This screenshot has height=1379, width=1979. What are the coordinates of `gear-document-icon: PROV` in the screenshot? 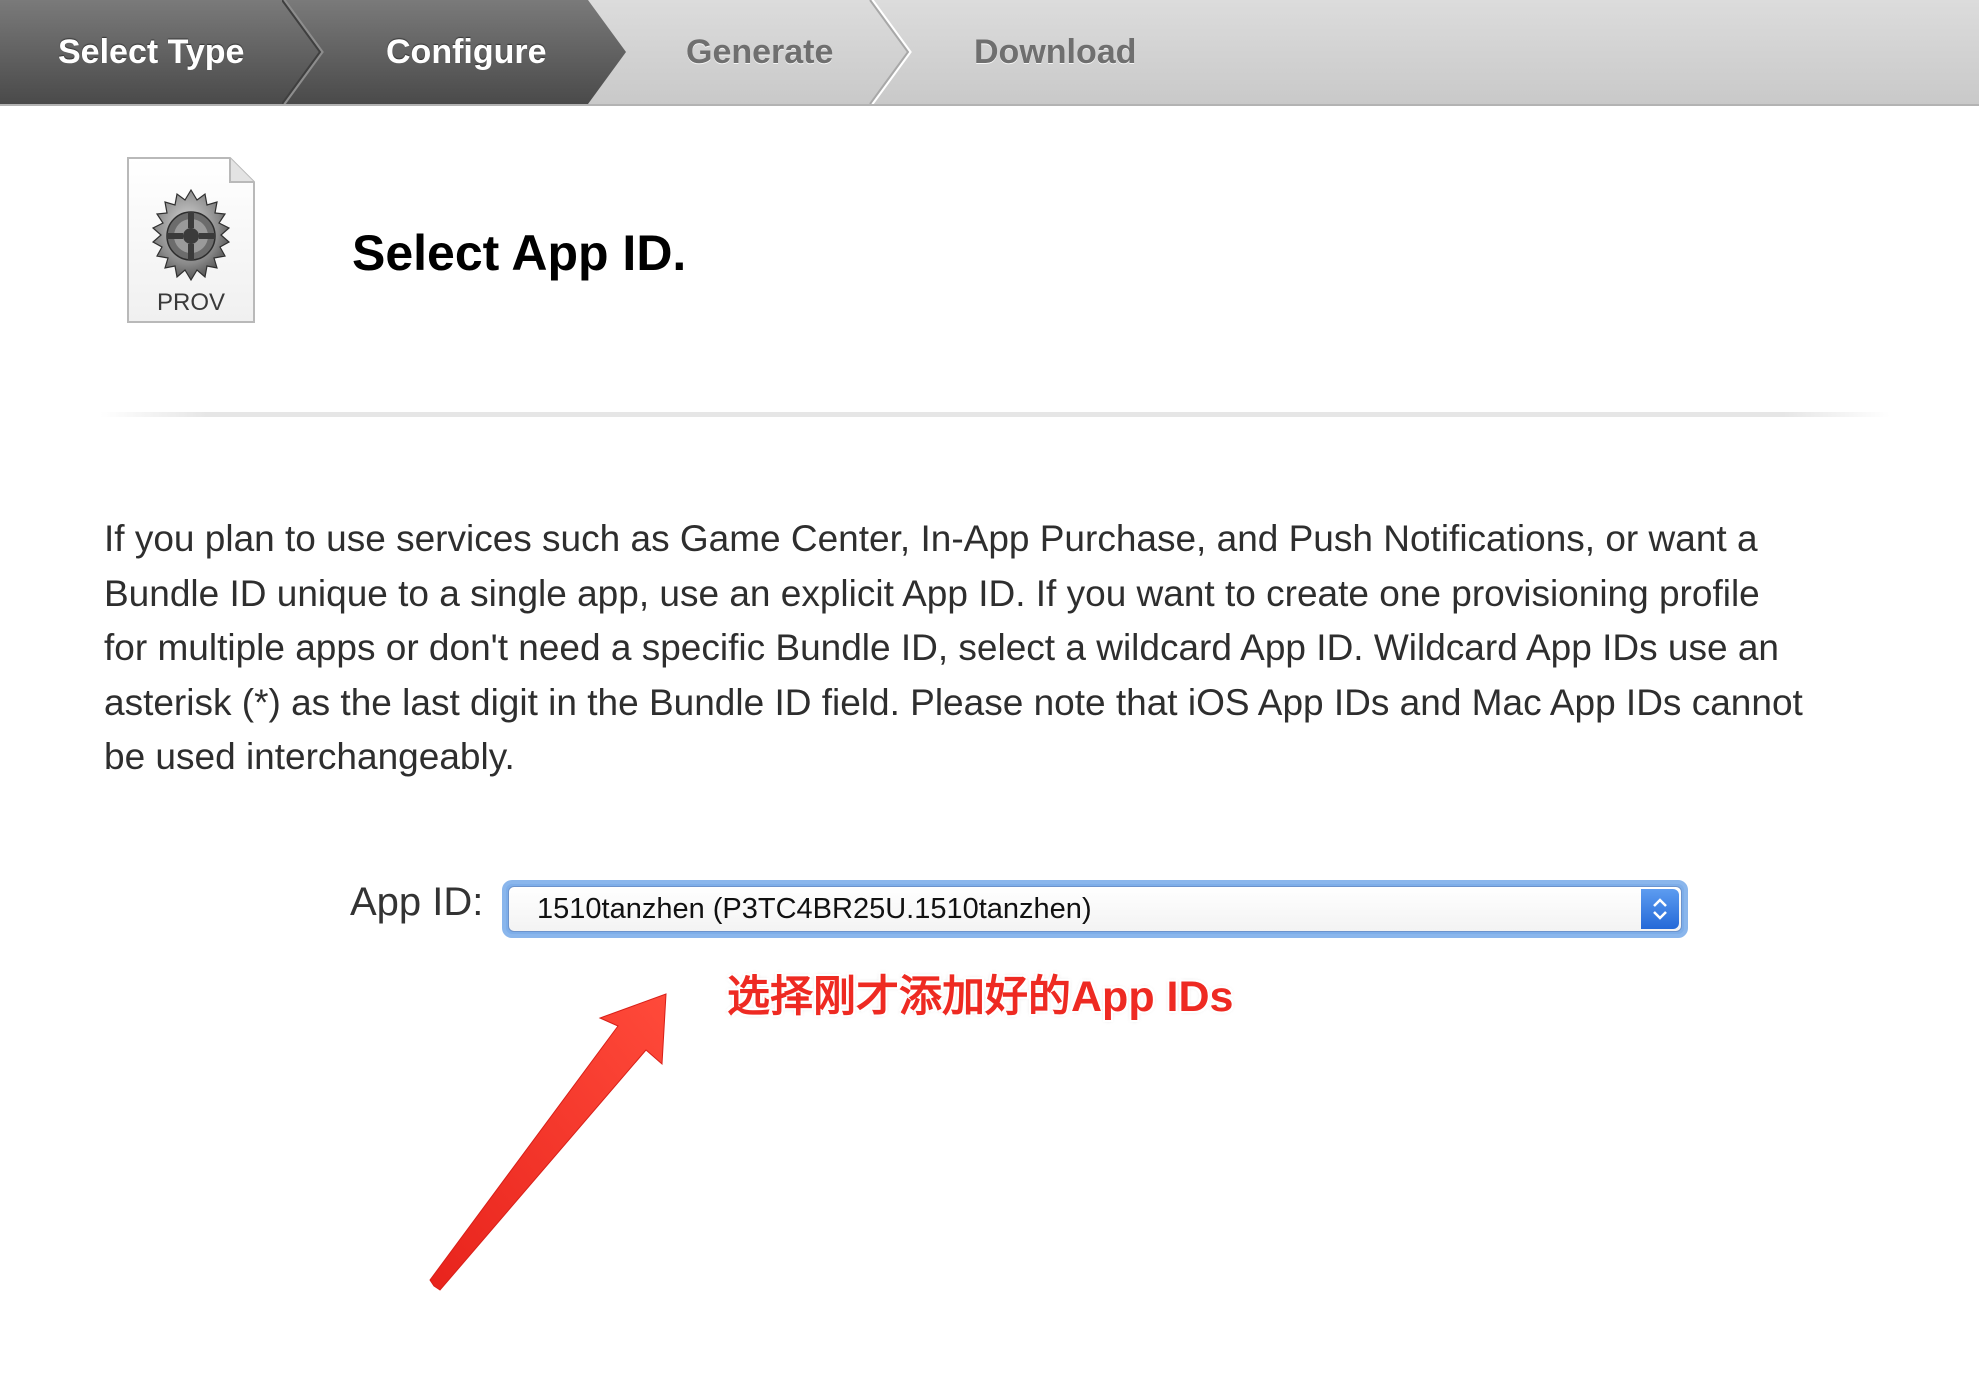 It's located at (191, 240).